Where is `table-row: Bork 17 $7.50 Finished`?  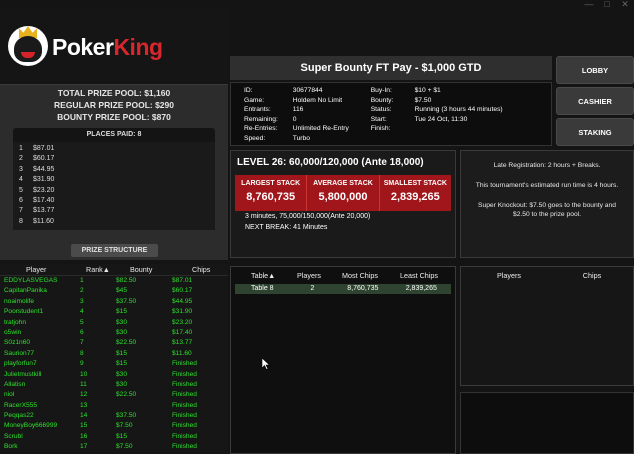 table-row: Bork 17 $7.50 Finished is located at coordinates (114, 447).